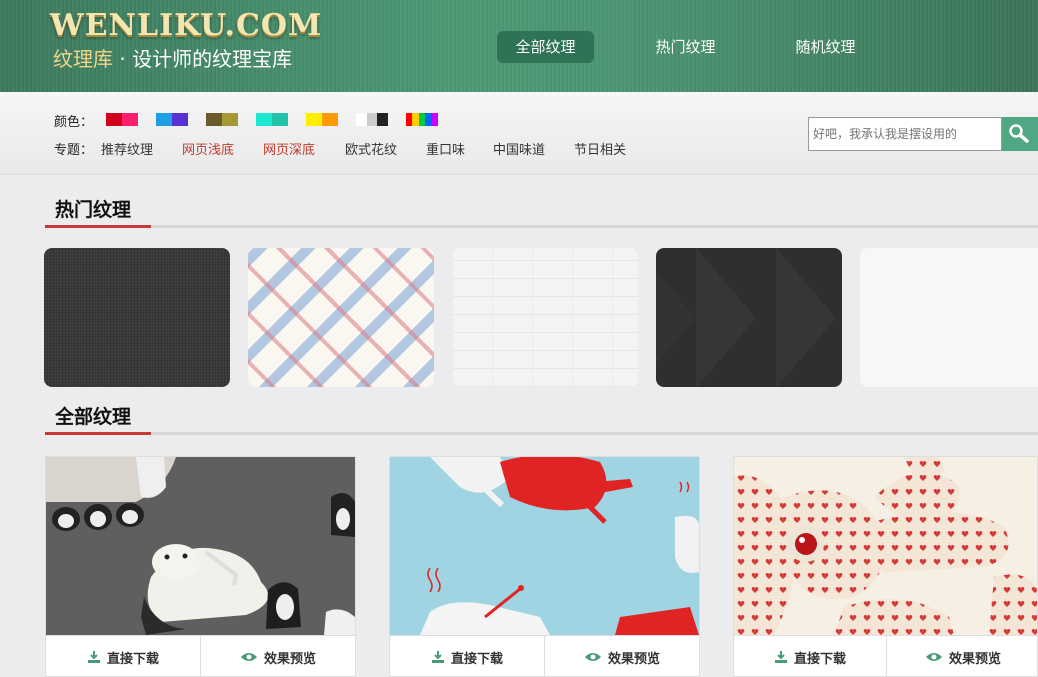 The image size is (1038, 677). I want to click on search-button, so click(1020, 134).